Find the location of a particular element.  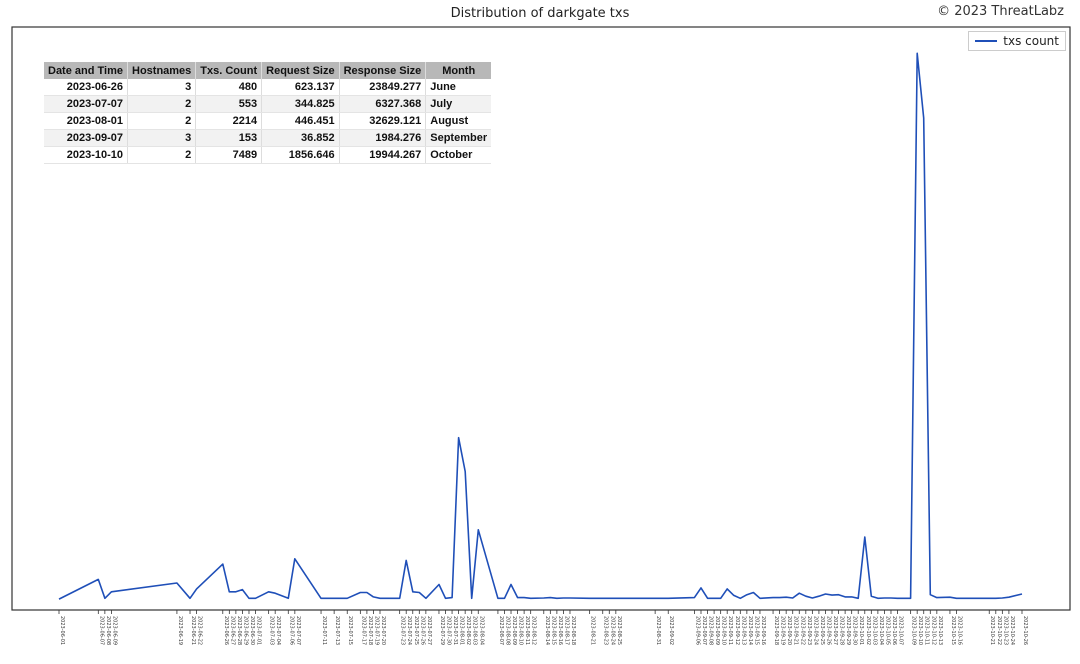

x-tick-label: 2023-06-21 is located at coordinates (193, 630).